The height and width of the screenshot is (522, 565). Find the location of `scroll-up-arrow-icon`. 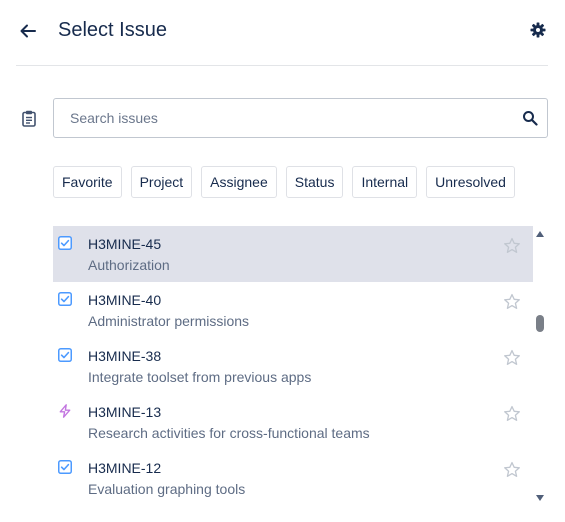

scroll-up-arrow-icon is located at coordinates (540, 234).